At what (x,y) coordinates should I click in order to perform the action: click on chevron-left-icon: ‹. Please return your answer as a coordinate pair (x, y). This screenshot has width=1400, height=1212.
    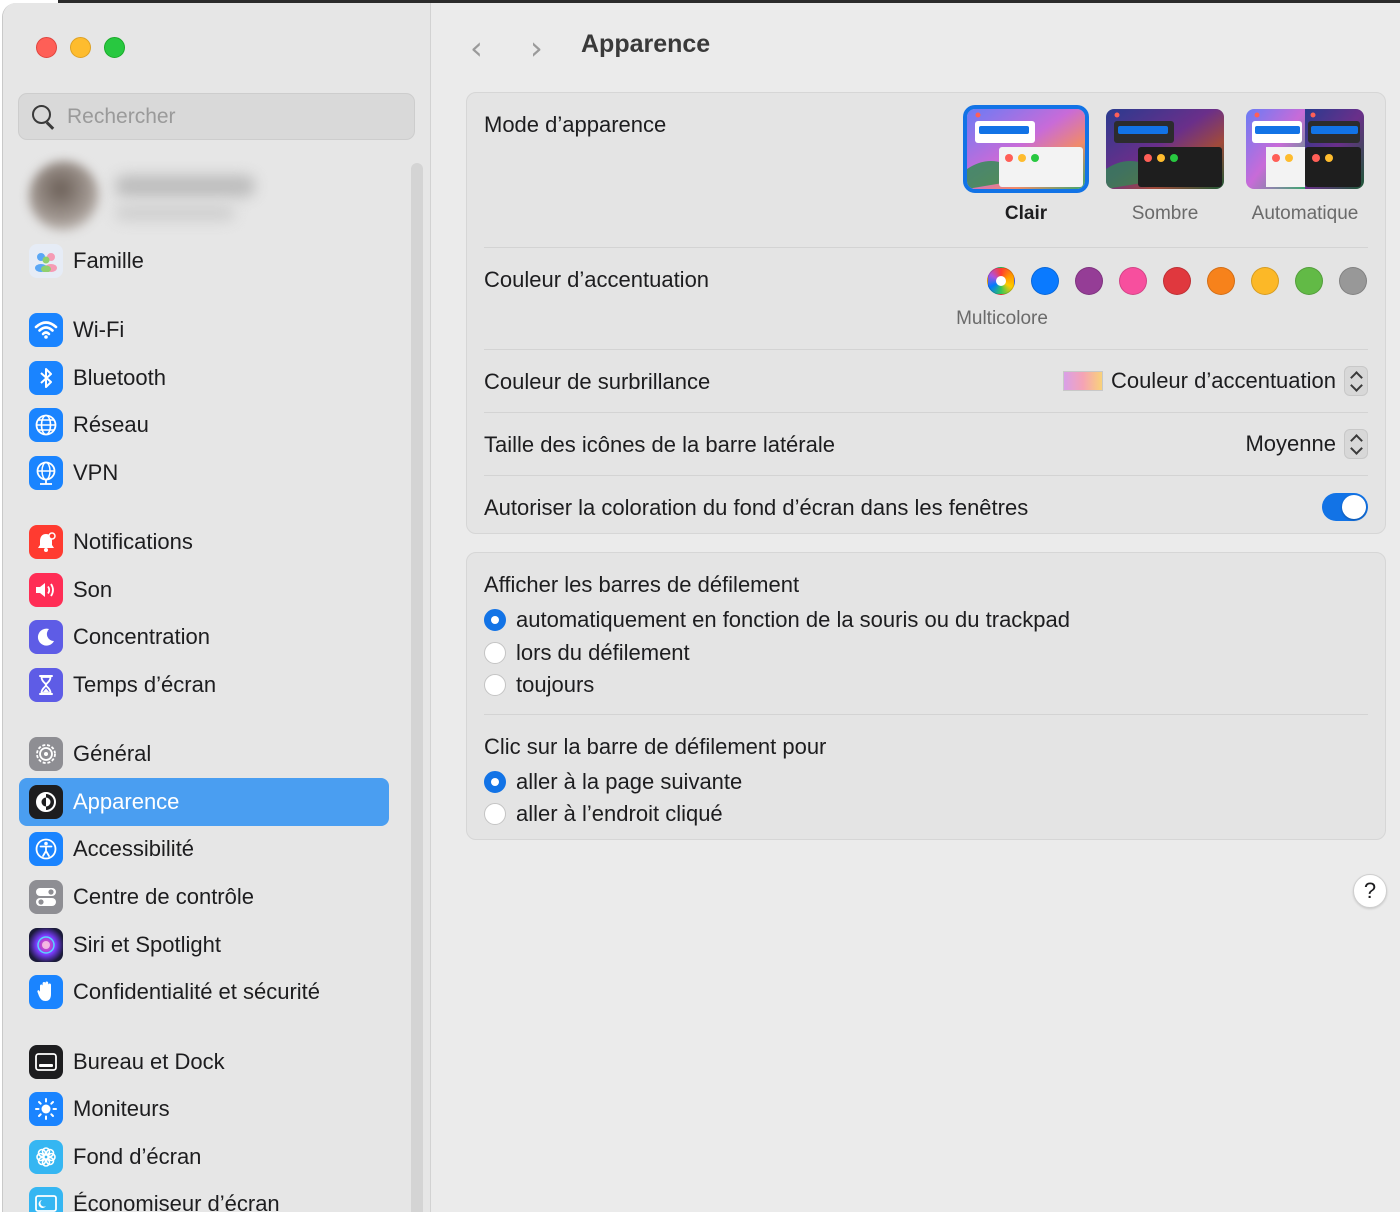
    Looking at the image, I should click on (480, 48).